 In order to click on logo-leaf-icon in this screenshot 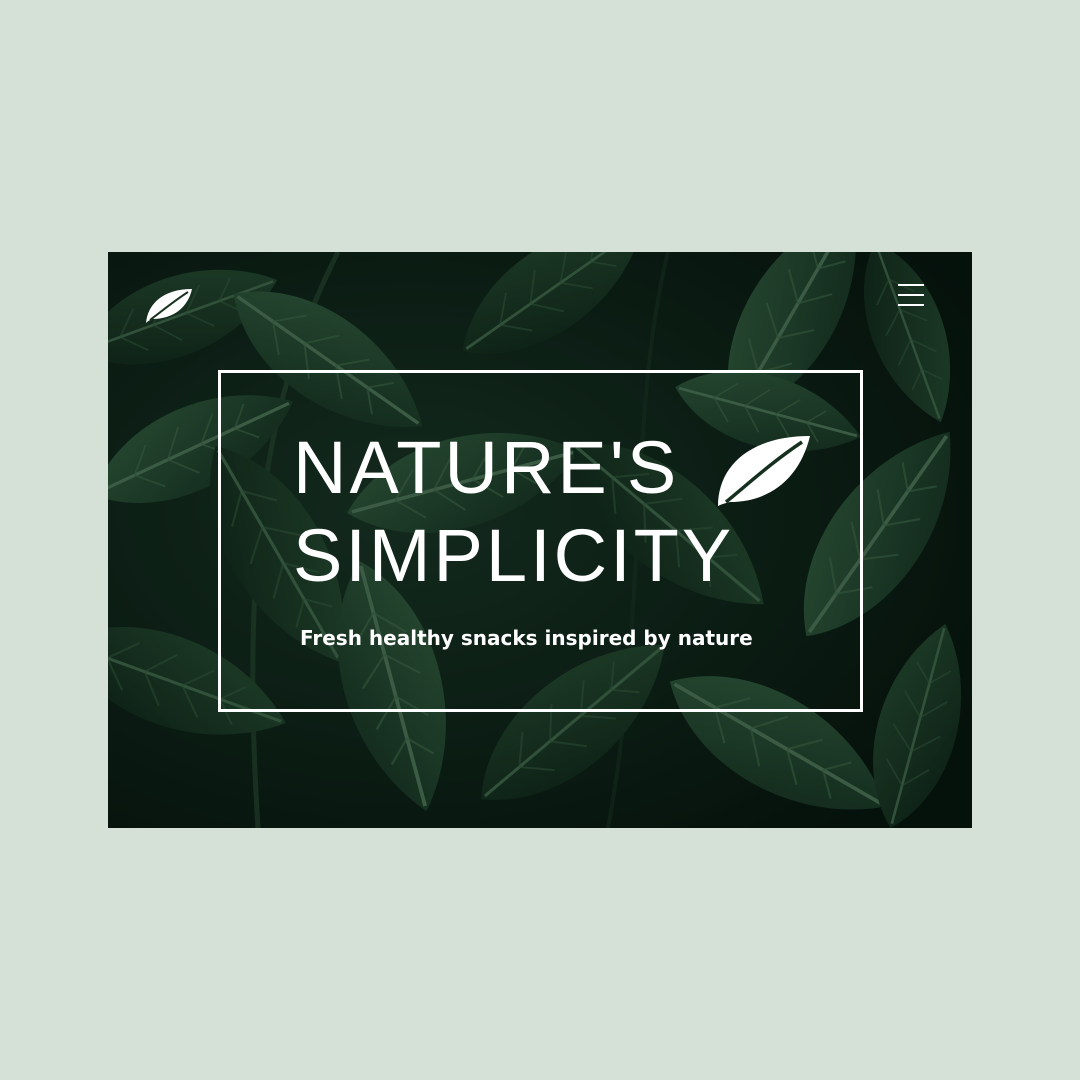, I will do `click(169, 305)`.